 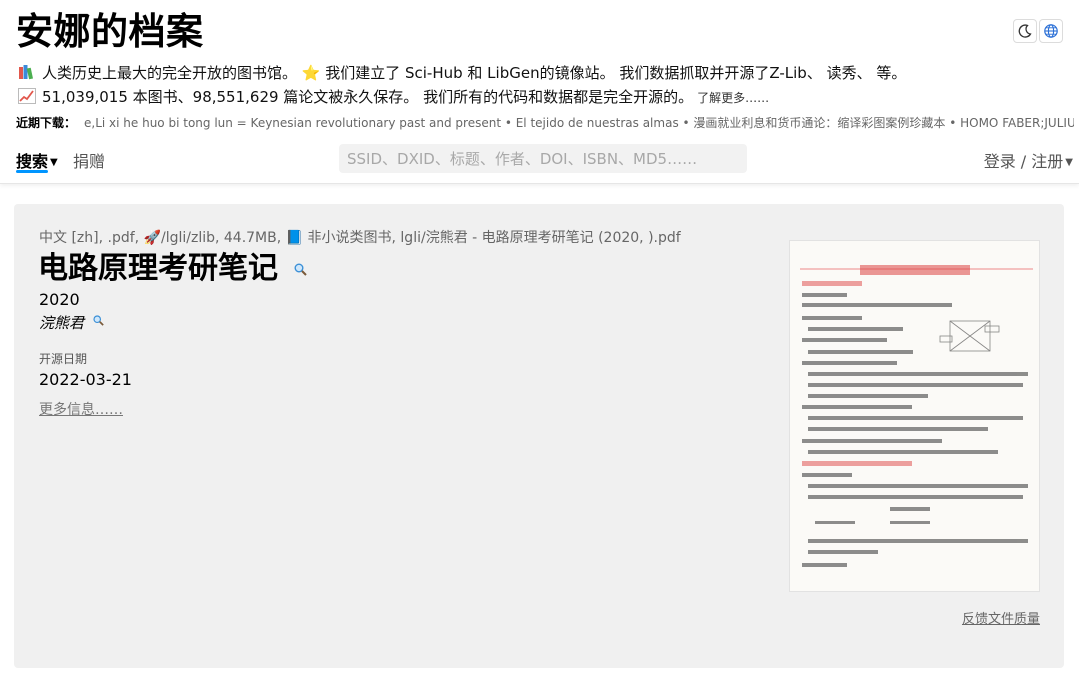 I want to click on author: 浣熊君, so click(x=71, y=323).